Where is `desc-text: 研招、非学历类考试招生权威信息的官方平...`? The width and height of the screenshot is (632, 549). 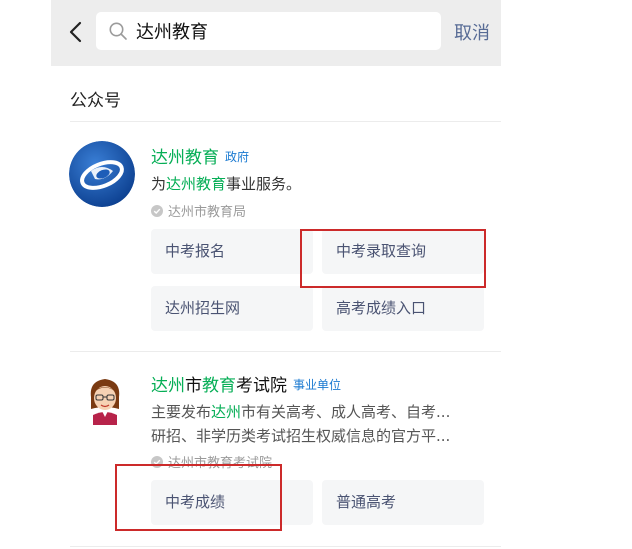
desc-text: 研招、非学历类考试招生权威信息的官方平... is located at coordinates (301, 436).